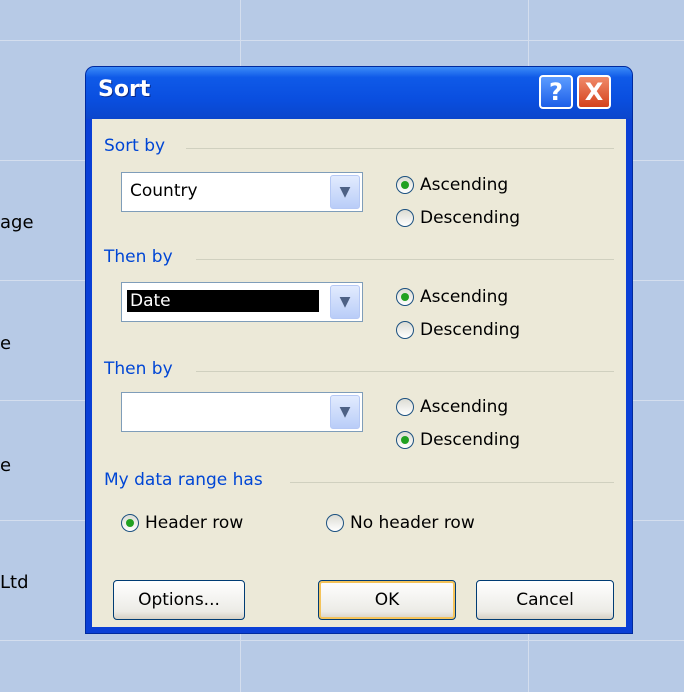 The image size is (684, 692). I want to click on sort-by-descending-radio: Descending, so click(458, 218).